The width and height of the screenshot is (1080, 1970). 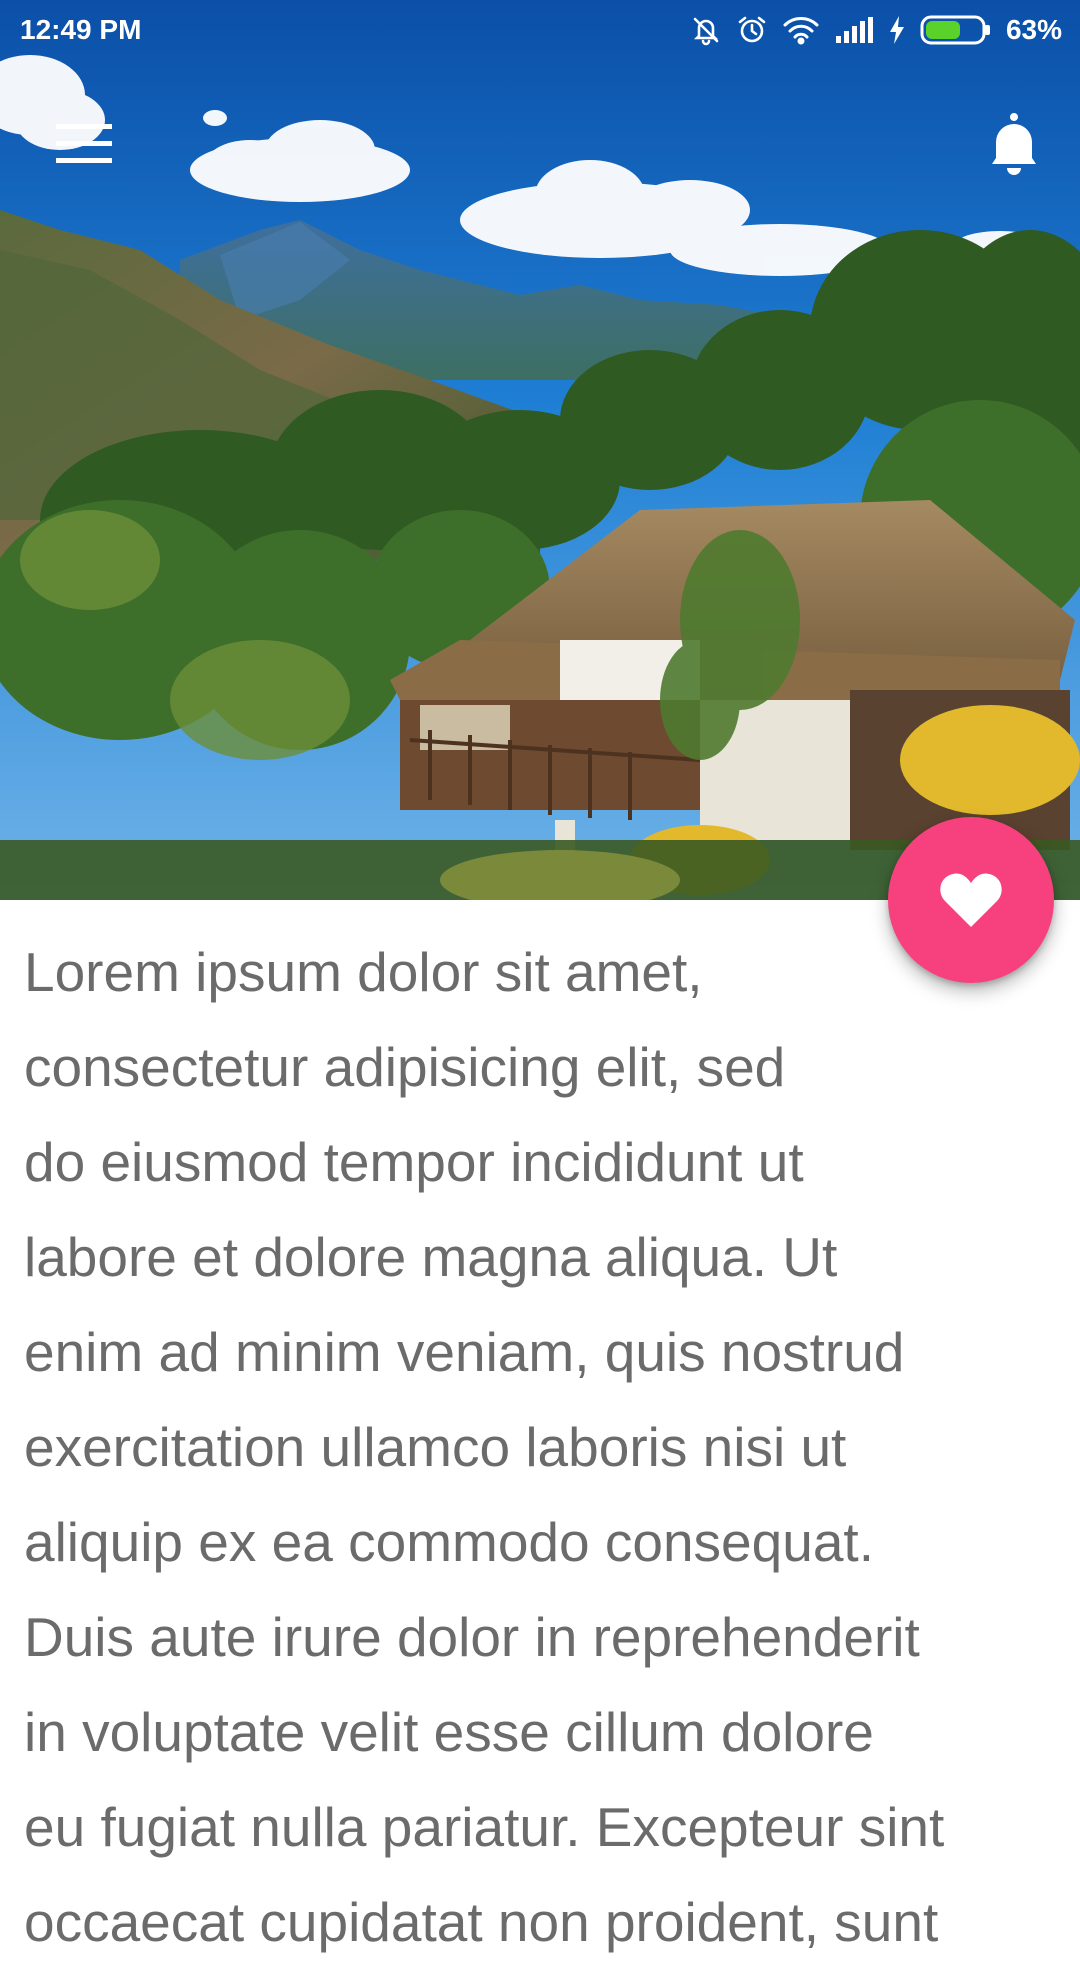 I want to click on battery-percent: 63%, so click(x=1033, y=29).